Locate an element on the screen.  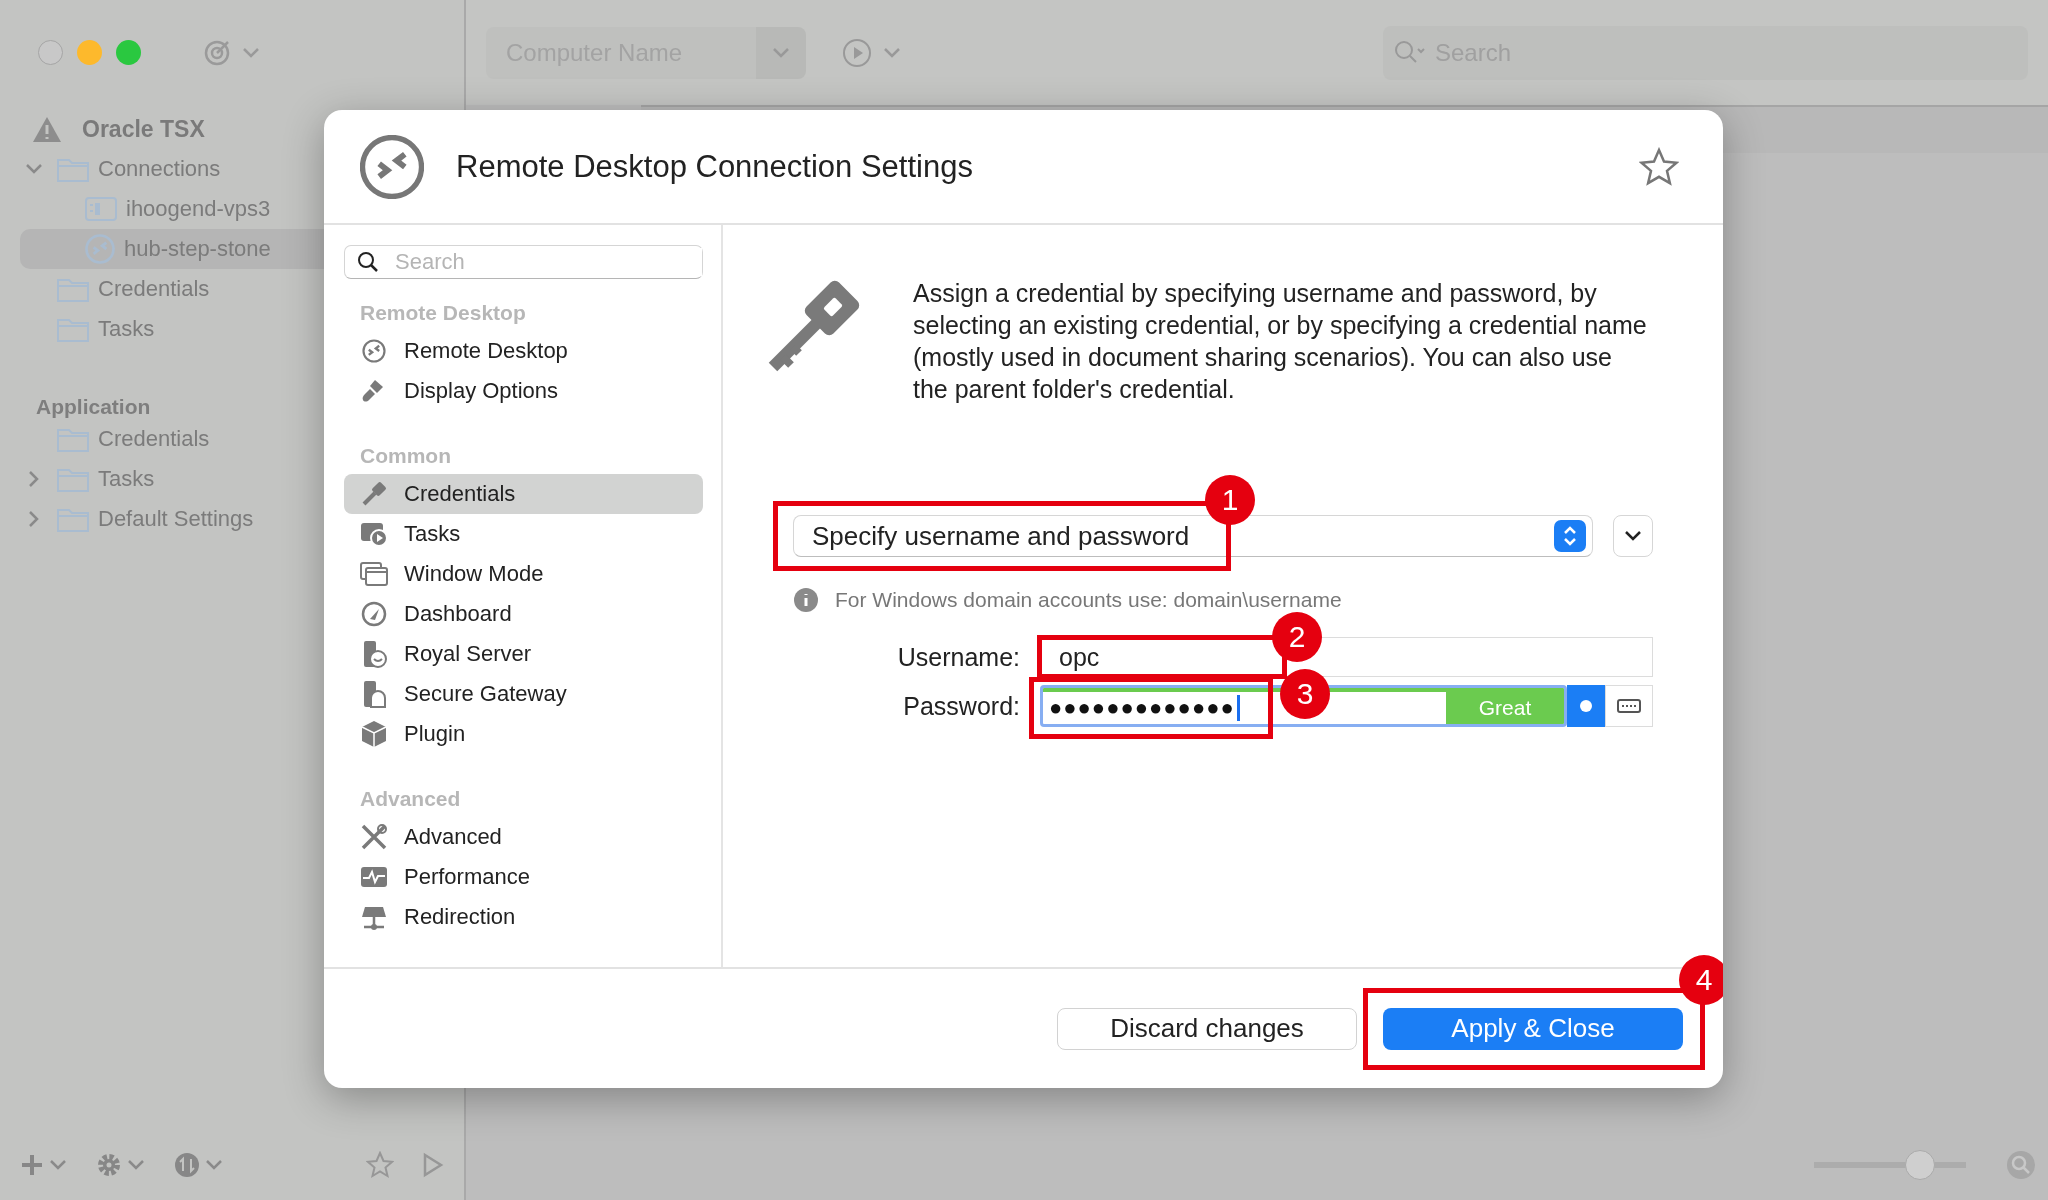
nav-section-header: Common is located at coordinates (405, 456).